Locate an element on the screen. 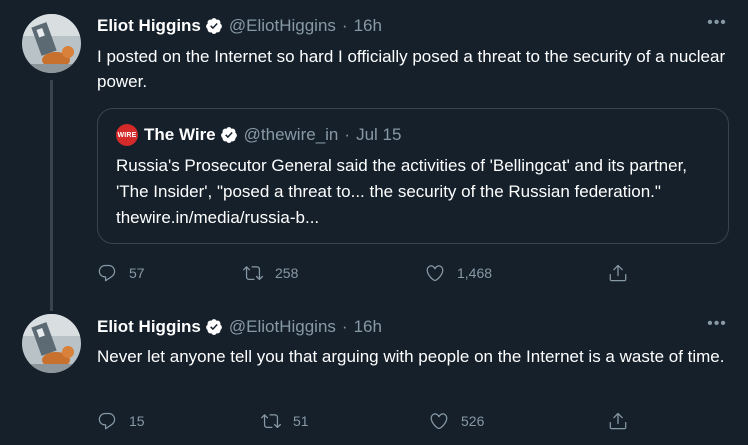  like-count: 1,468 is located at coordinates (475, 273).